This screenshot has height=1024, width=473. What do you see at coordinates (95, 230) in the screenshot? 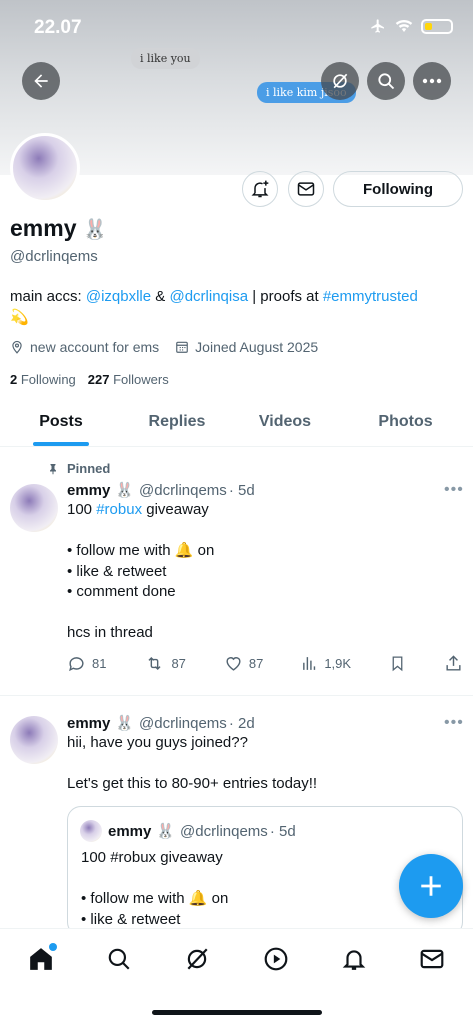
I see `profile-name-emoji: 🐰` at bounding box center [95, 230].